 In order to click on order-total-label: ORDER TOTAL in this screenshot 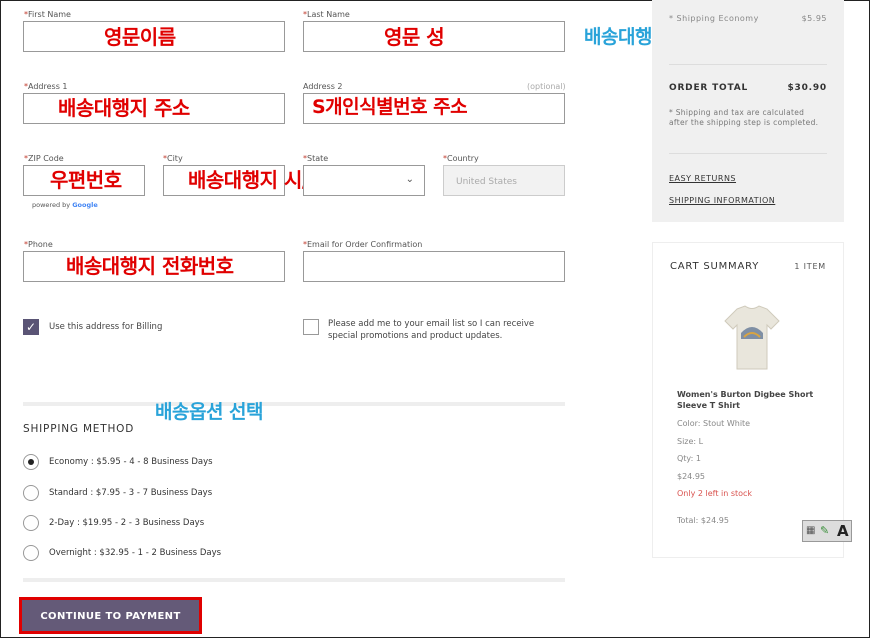, I will do `click(708, 88)`.